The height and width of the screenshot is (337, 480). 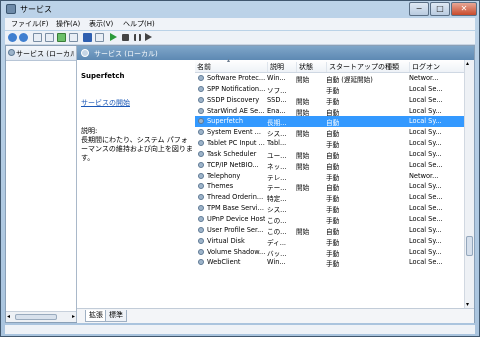 I want to click on restart-service-icon, so click(x=148, y=37).